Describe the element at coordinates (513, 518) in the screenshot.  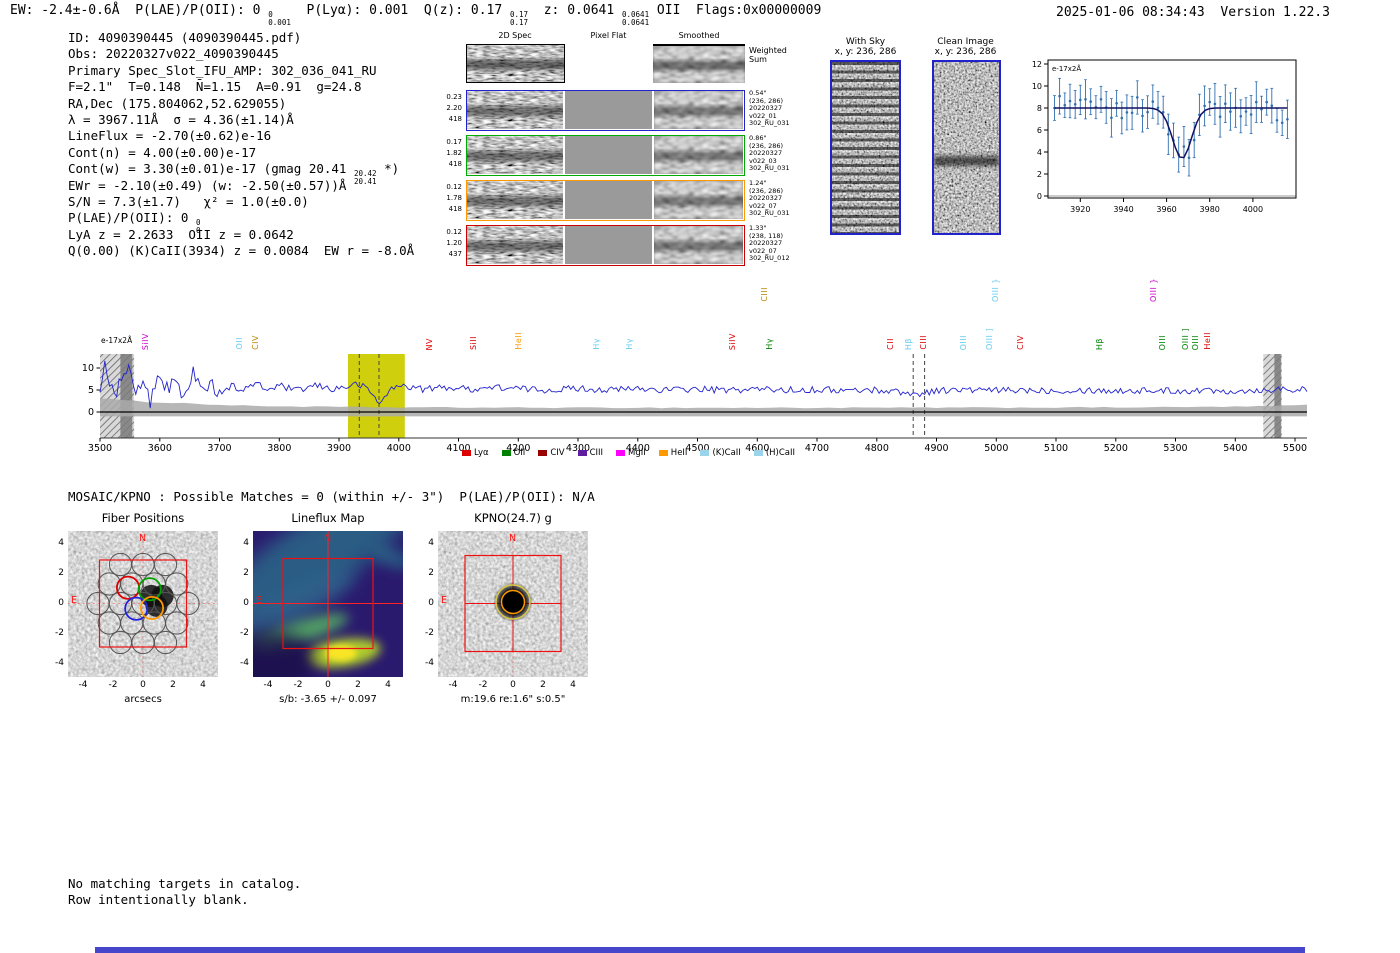
I see `cutout-title-kpno: KPNO(24.7) g` at that location.